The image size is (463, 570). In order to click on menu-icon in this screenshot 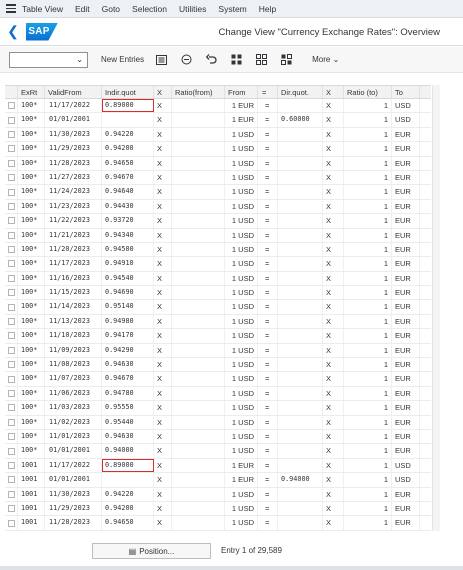, I will do `click(11, 9)`.